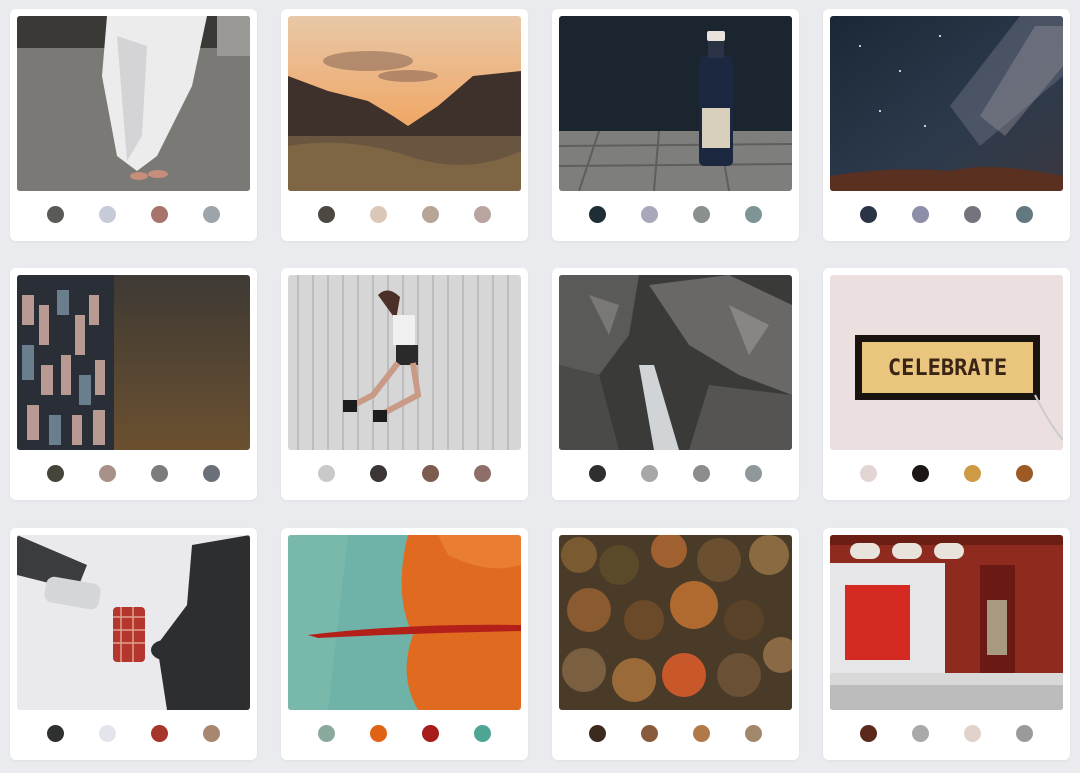 The height and width of the screenshot is (773, 1080). What do you see at coordinates (133, 103) in the screenshot?
I see `photo-white-robe-feet` at bounding box center [133, 103].